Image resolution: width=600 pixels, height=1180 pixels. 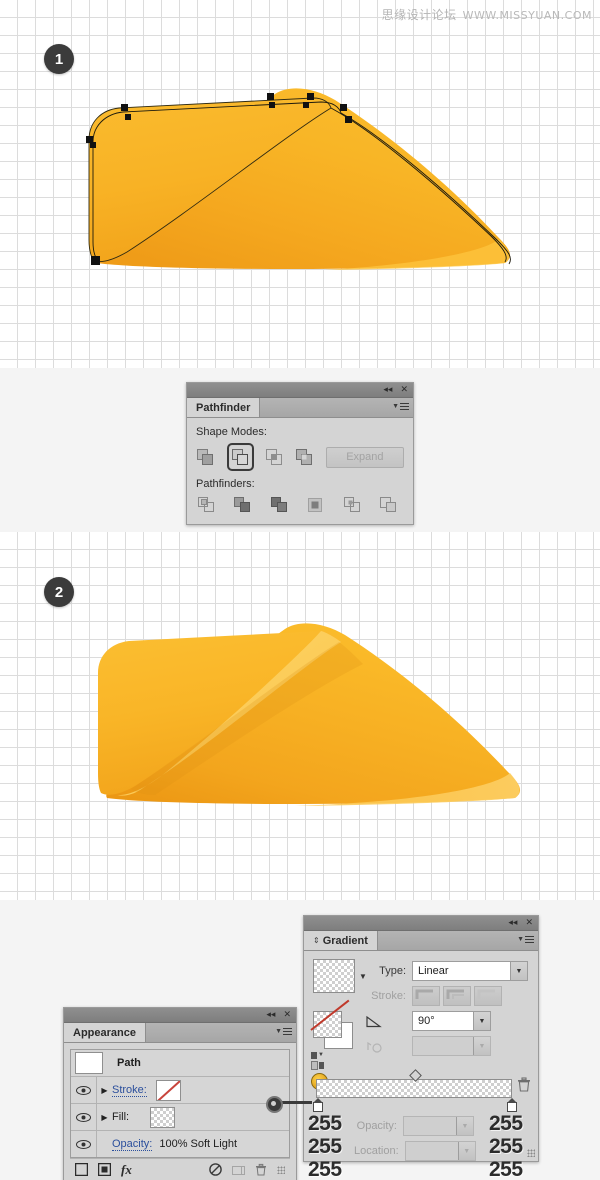 I want to click on angle-input: 90° ▼, so click(x=451, y=1021).